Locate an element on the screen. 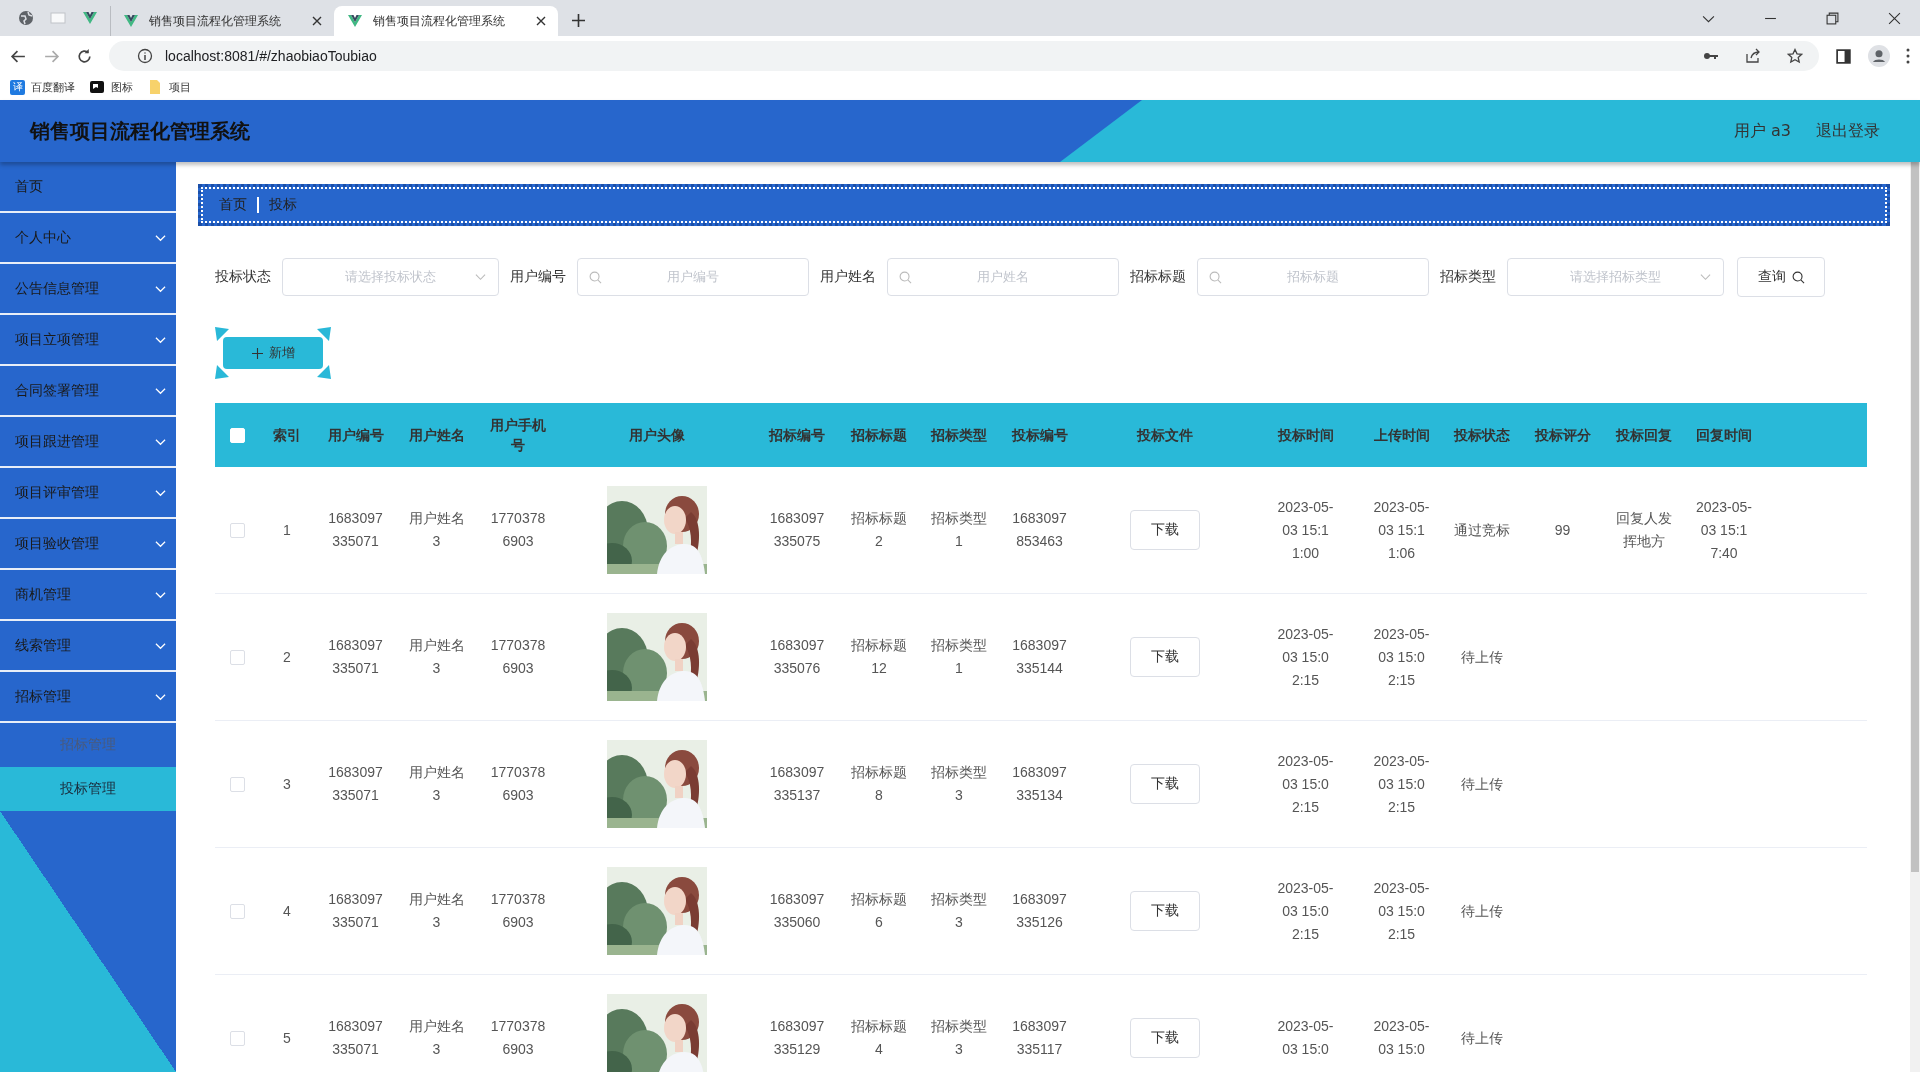 The width and height of the screenshot is (1920, 1072). bookmark: 项目 is located at coordinates (169, 87).